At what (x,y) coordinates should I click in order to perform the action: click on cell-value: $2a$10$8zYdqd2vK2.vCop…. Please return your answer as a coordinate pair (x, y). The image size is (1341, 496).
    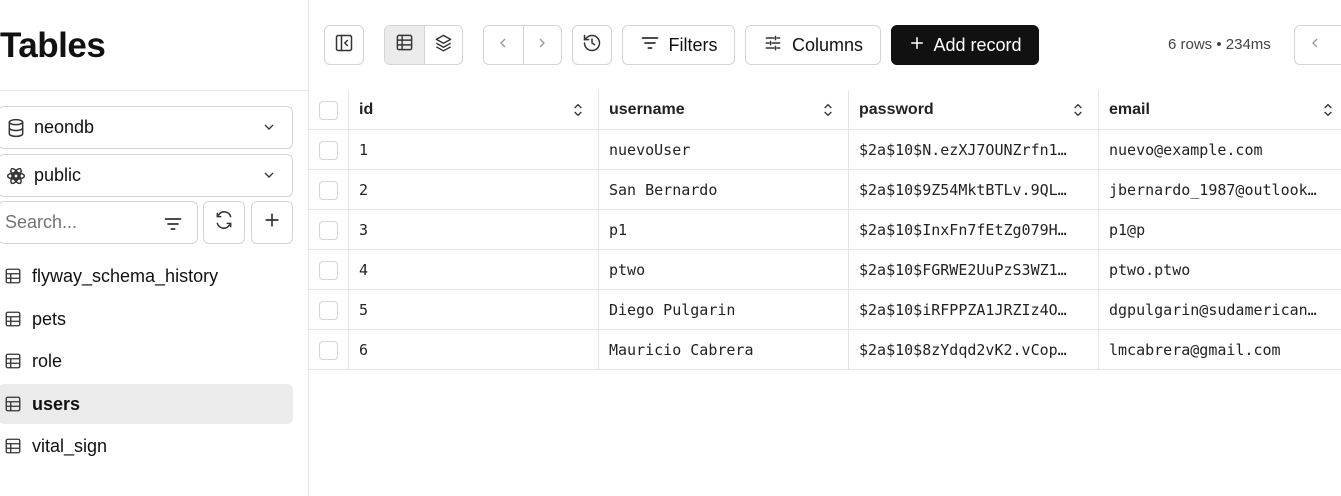
    Looking at the image, I should click on (963, 350).